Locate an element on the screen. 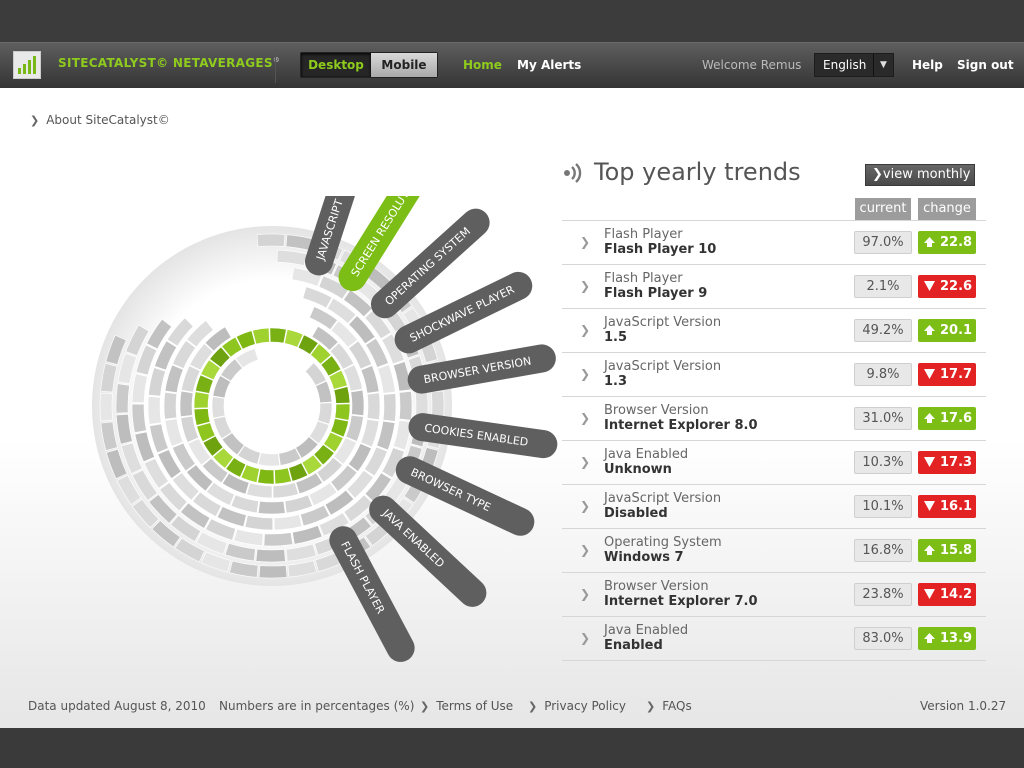 The width and height of the screenshot is (1024, 768). sign-out-link: Sign out is located at coordinates (985, 65).